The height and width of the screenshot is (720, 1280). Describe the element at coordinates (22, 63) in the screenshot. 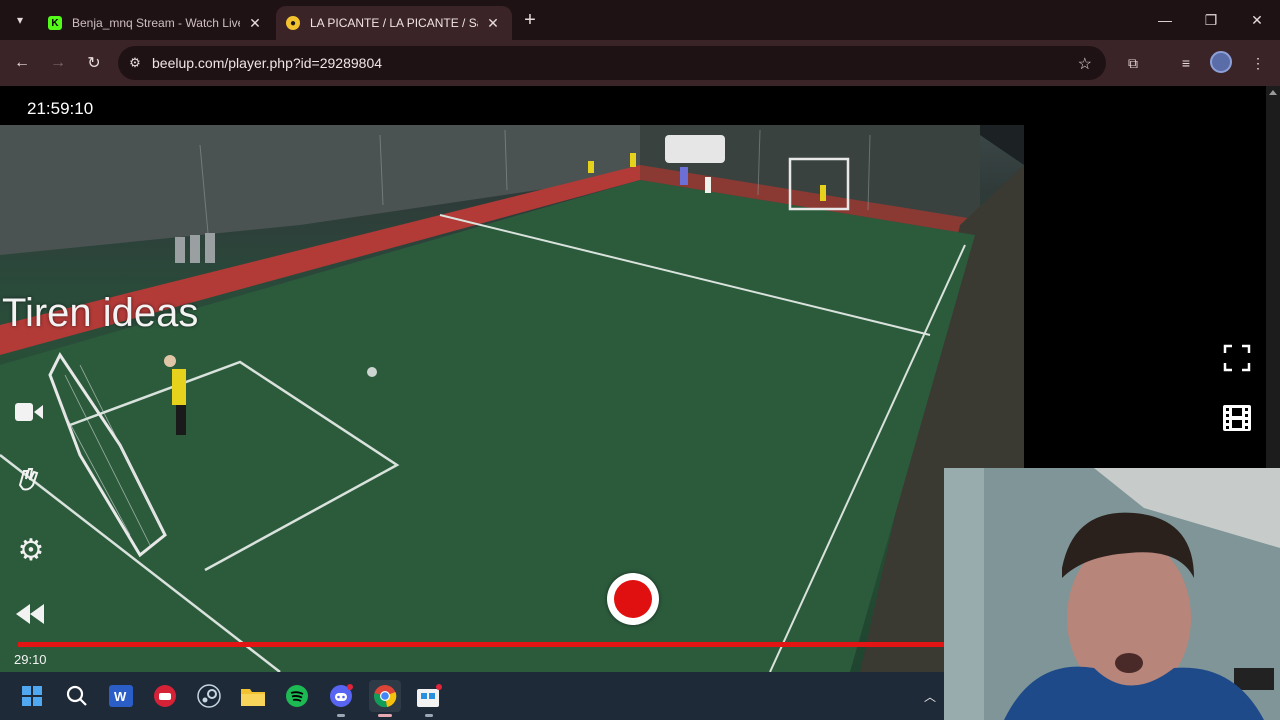

I see `back-icon: ←` at that location.